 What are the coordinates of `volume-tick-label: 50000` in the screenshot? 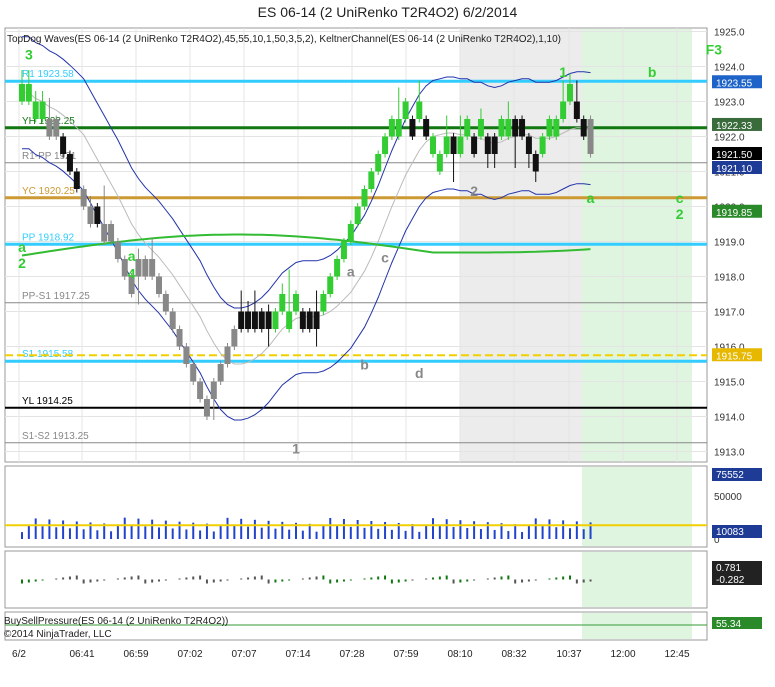 It's located at (728, 497).